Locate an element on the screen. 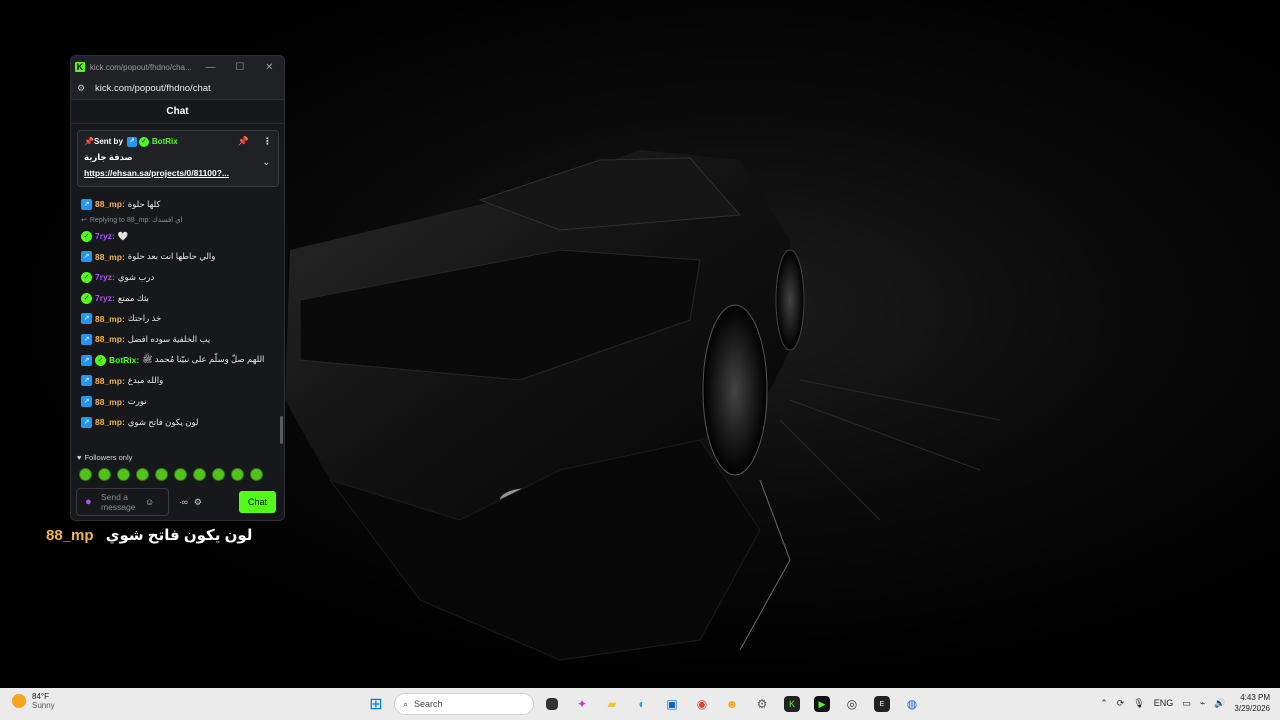  chat-message: ↗ 88_mp: والي حاطها انت بعد حلوة is located at coordinates (179, 256).